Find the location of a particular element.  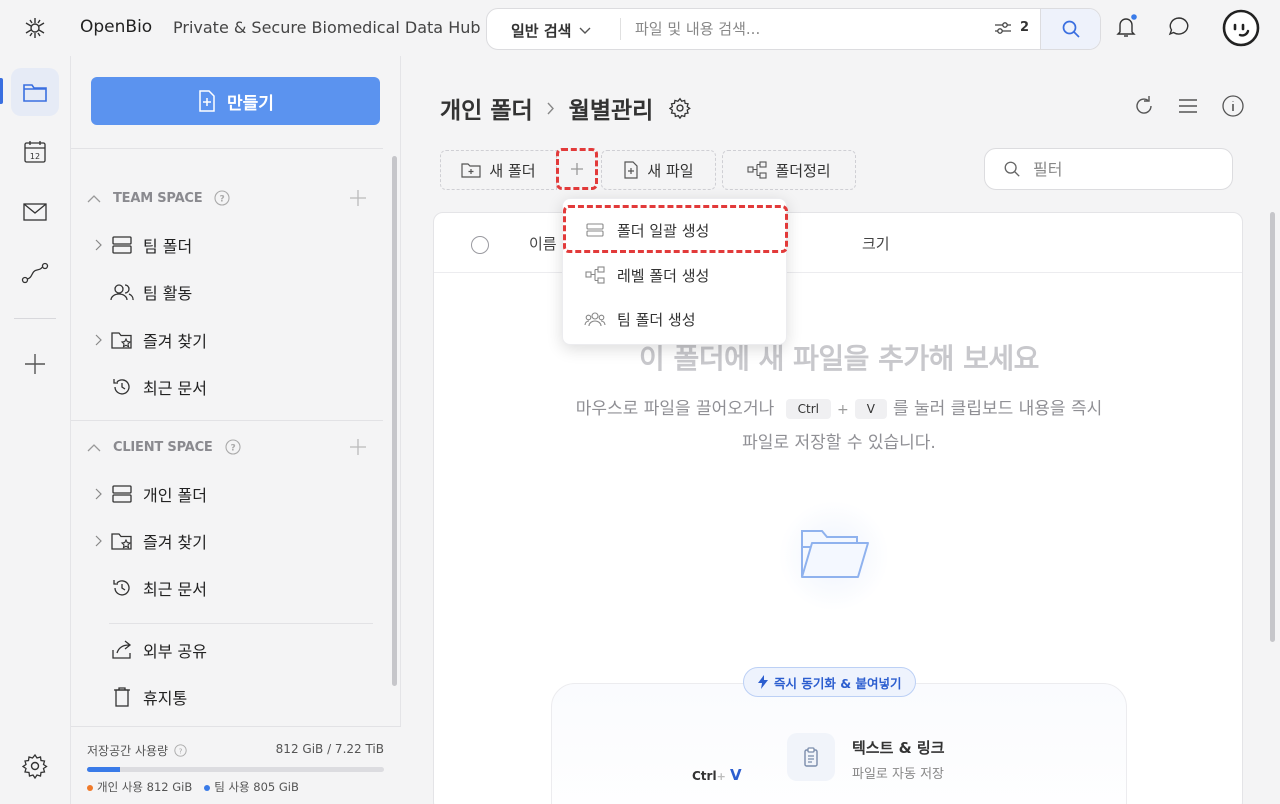

create-button: 만들기 is located at coordinates (235, 101).